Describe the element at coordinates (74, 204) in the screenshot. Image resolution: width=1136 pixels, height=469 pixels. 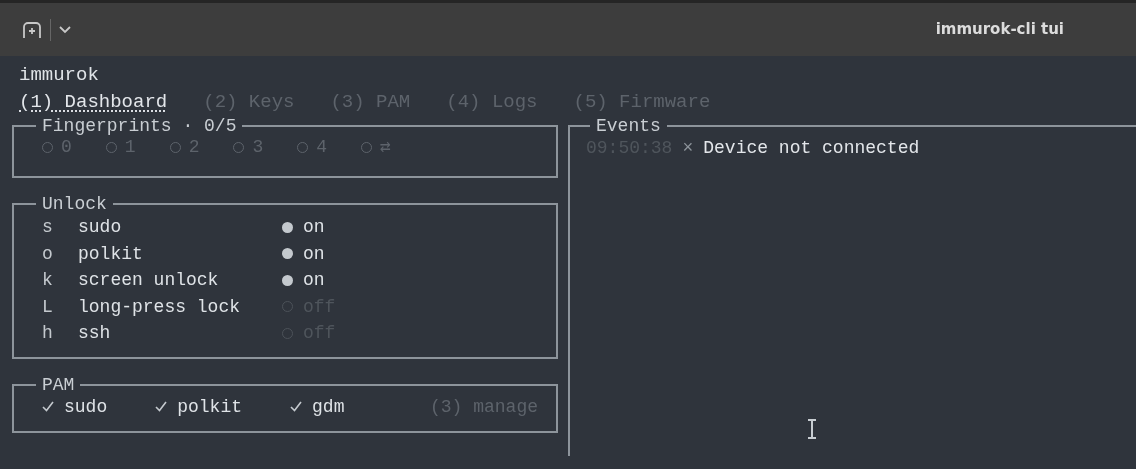
I see `panel-title: Unlock` at that location.